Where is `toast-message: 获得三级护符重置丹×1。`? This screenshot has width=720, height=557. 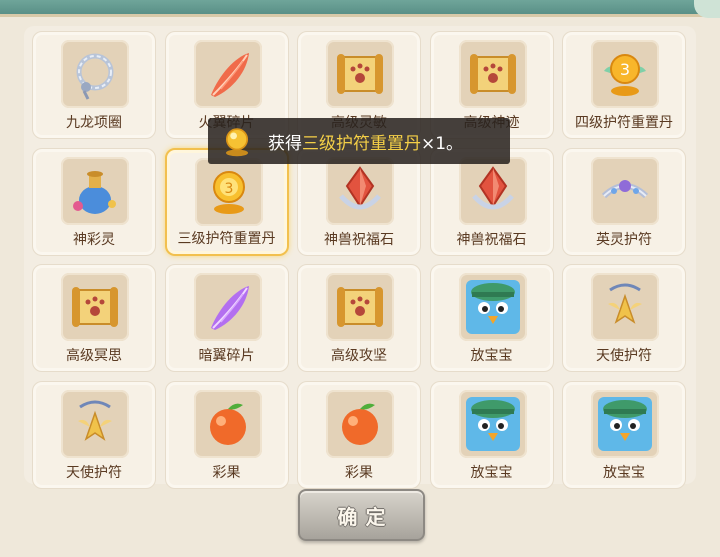 toast-message: 获得三级护符重置丹×1。 is located at coordinates (365, 141).